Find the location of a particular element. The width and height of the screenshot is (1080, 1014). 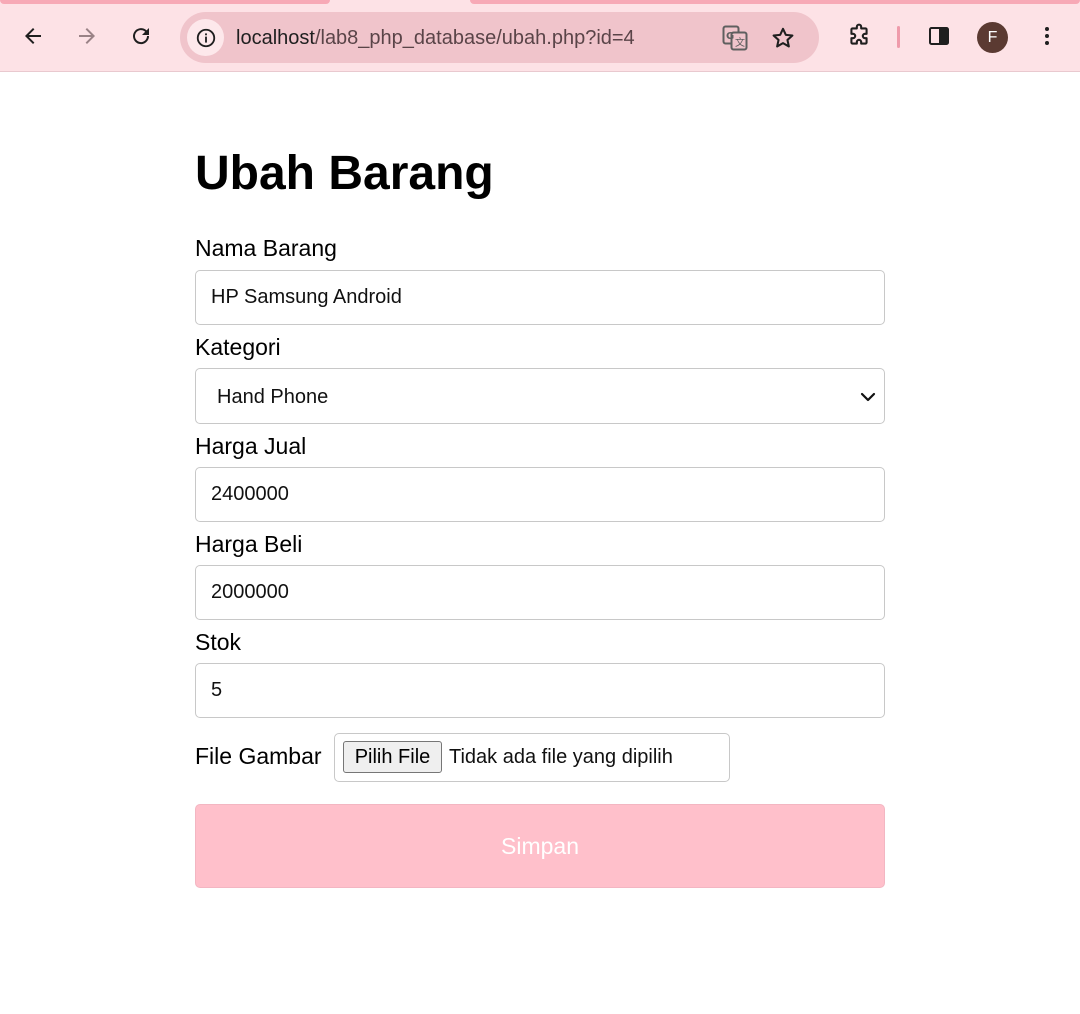

svg-text: G is located at coordinates (730, 36).